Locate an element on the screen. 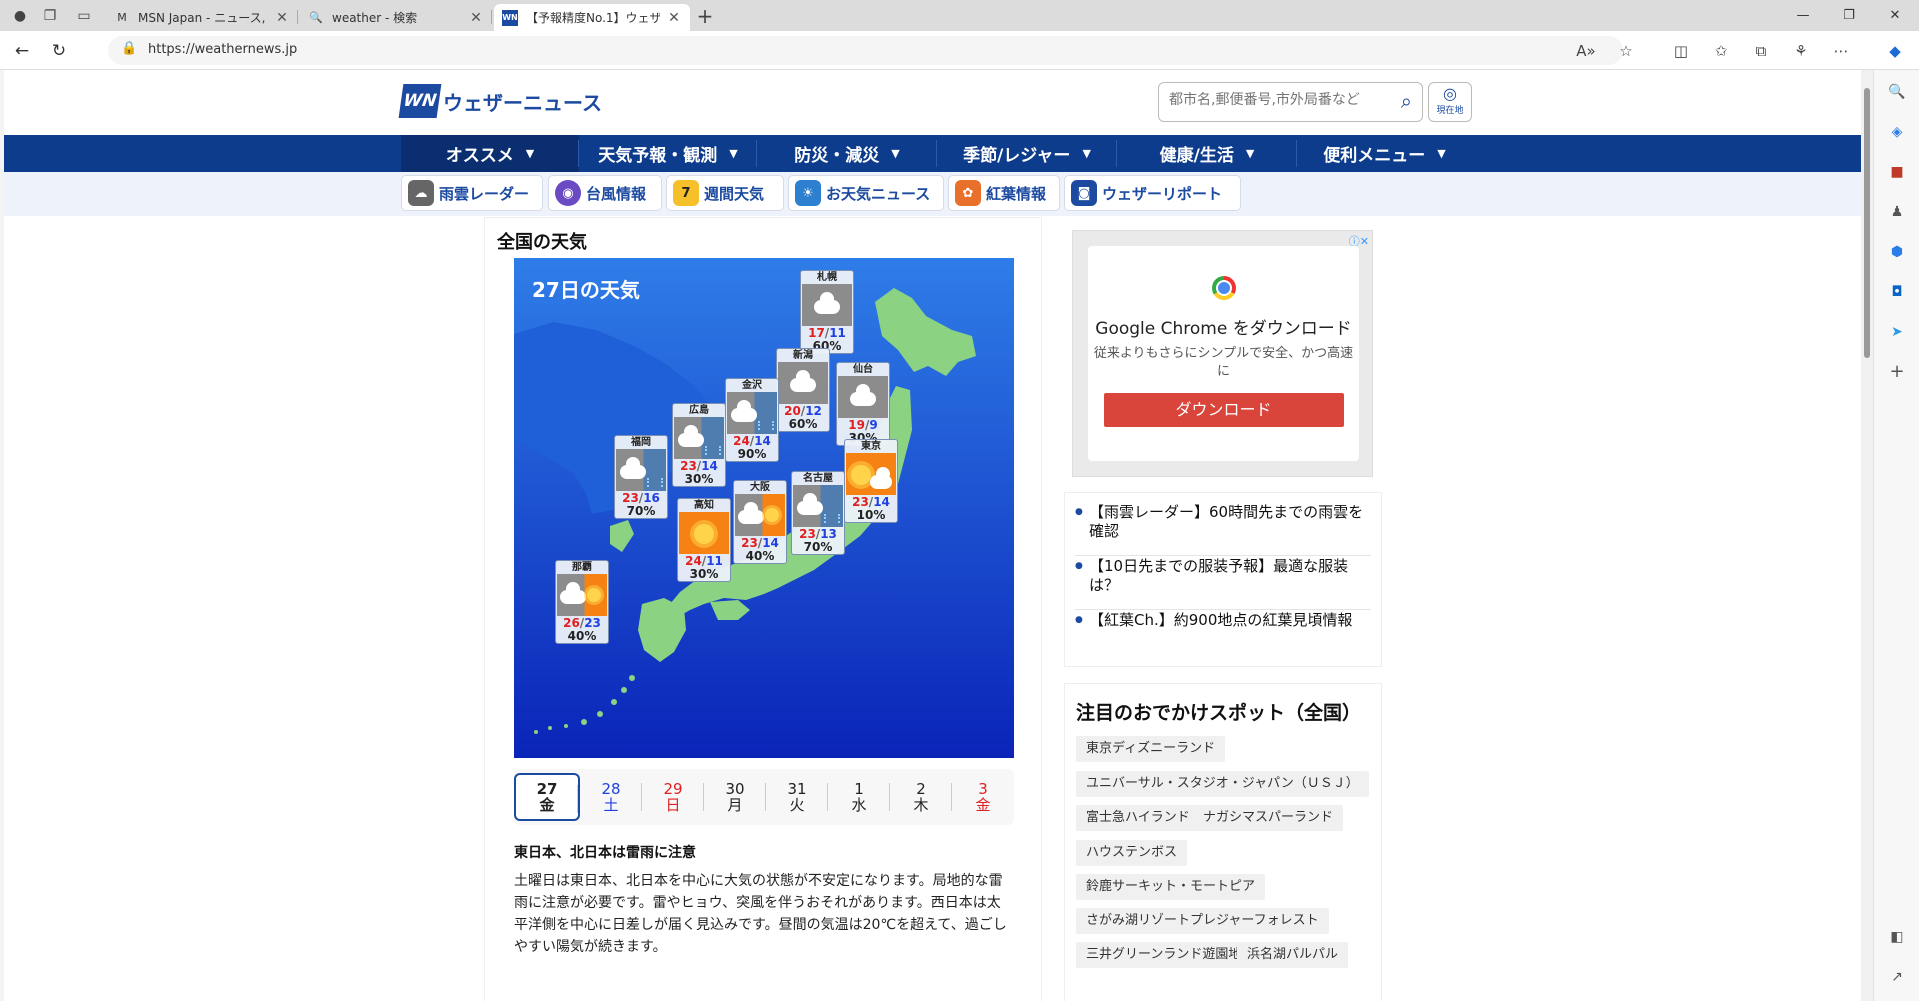 This screenshot has width=1919, height=1001. city-weather-kanazawa: 金沢 24/14 90% is located at coordinates (752, 420).